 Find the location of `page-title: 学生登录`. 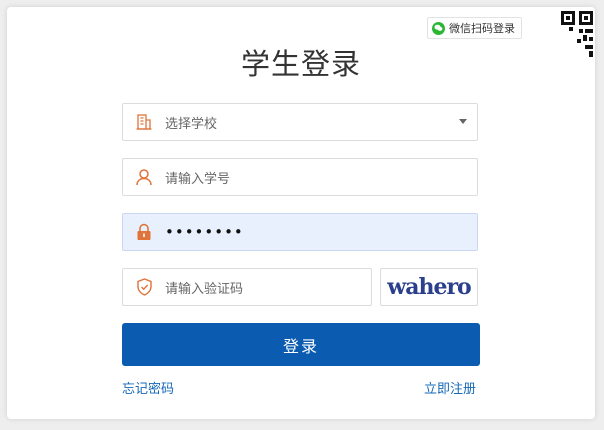

page-title: 学生登录 is located at coordinates (300, 64).